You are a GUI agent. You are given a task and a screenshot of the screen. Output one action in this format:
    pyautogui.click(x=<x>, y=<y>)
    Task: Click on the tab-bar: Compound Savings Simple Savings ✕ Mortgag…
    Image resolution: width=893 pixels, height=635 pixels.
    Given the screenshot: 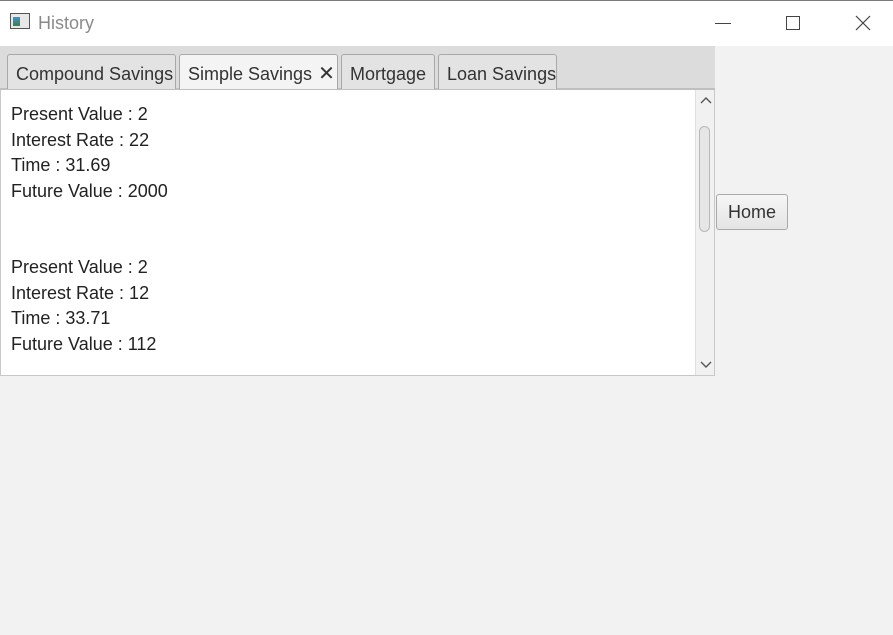 What is the action you would take?
    pyautogui.click(x=357, y=68)
    